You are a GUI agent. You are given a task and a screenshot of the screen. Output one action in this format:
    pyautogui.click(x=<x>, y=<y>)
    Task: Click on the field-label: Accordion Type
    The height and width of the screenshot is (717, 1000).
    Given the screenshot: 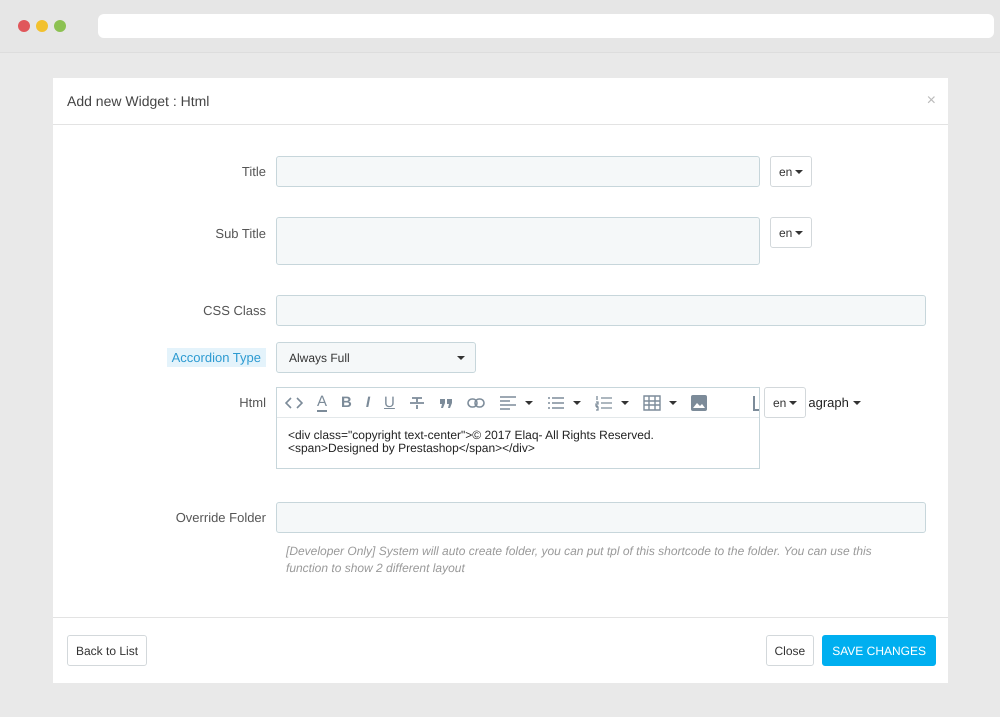 What is the action you would take?
    pyautogui.click(x=216, y=357)
    